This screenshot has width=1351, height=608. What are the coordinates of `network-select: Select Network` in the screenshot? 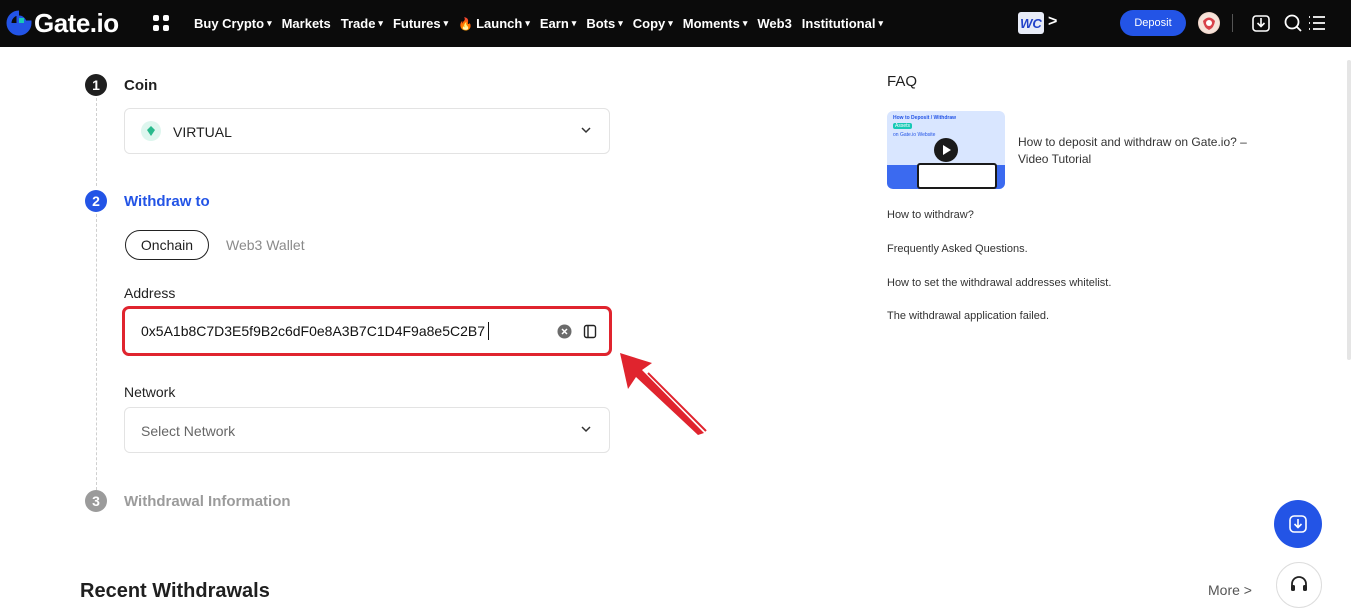 It's located at (367, 430).